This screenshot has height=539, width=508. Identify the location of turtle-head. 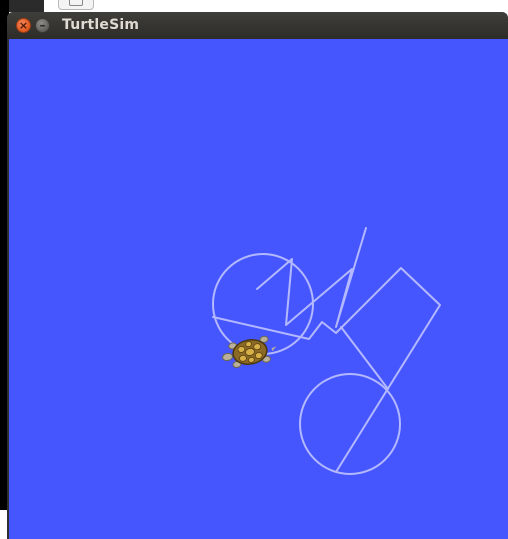
(227, 357).